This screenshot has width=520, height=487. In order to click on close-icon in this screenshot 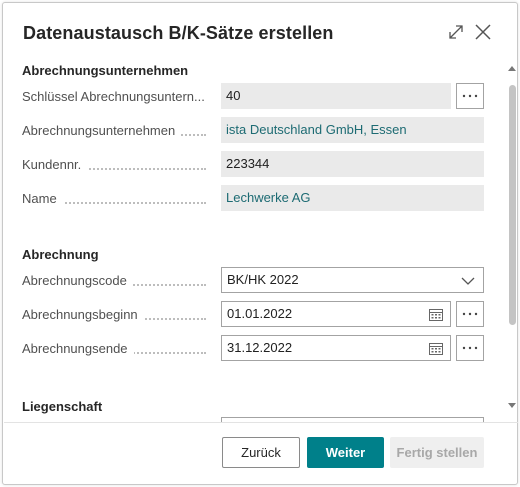, I will do `click(483, 32)`.